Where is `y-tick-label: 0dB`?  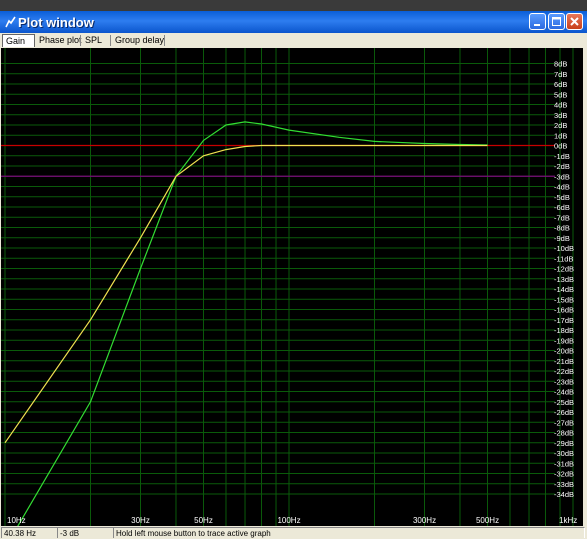 y-tick-label: 0dB is located at coordinates (560, 146).